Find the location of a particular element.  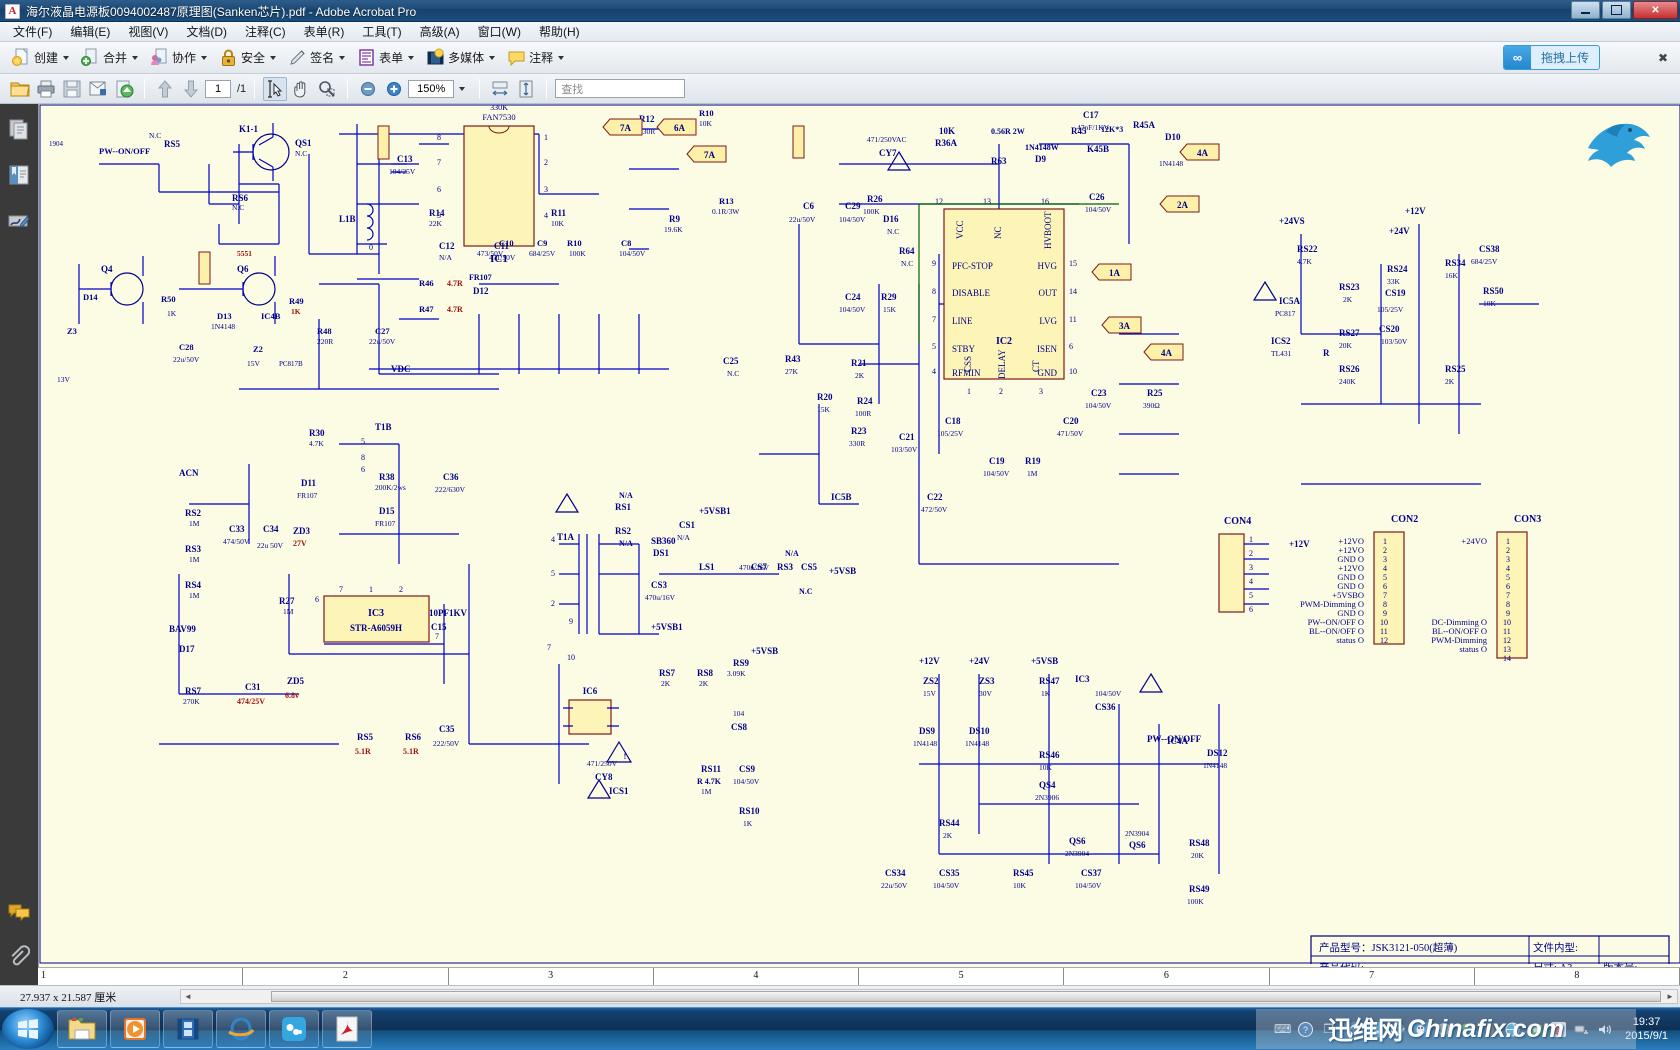

comment-button: 注释 is located at coordinates (535, 57).